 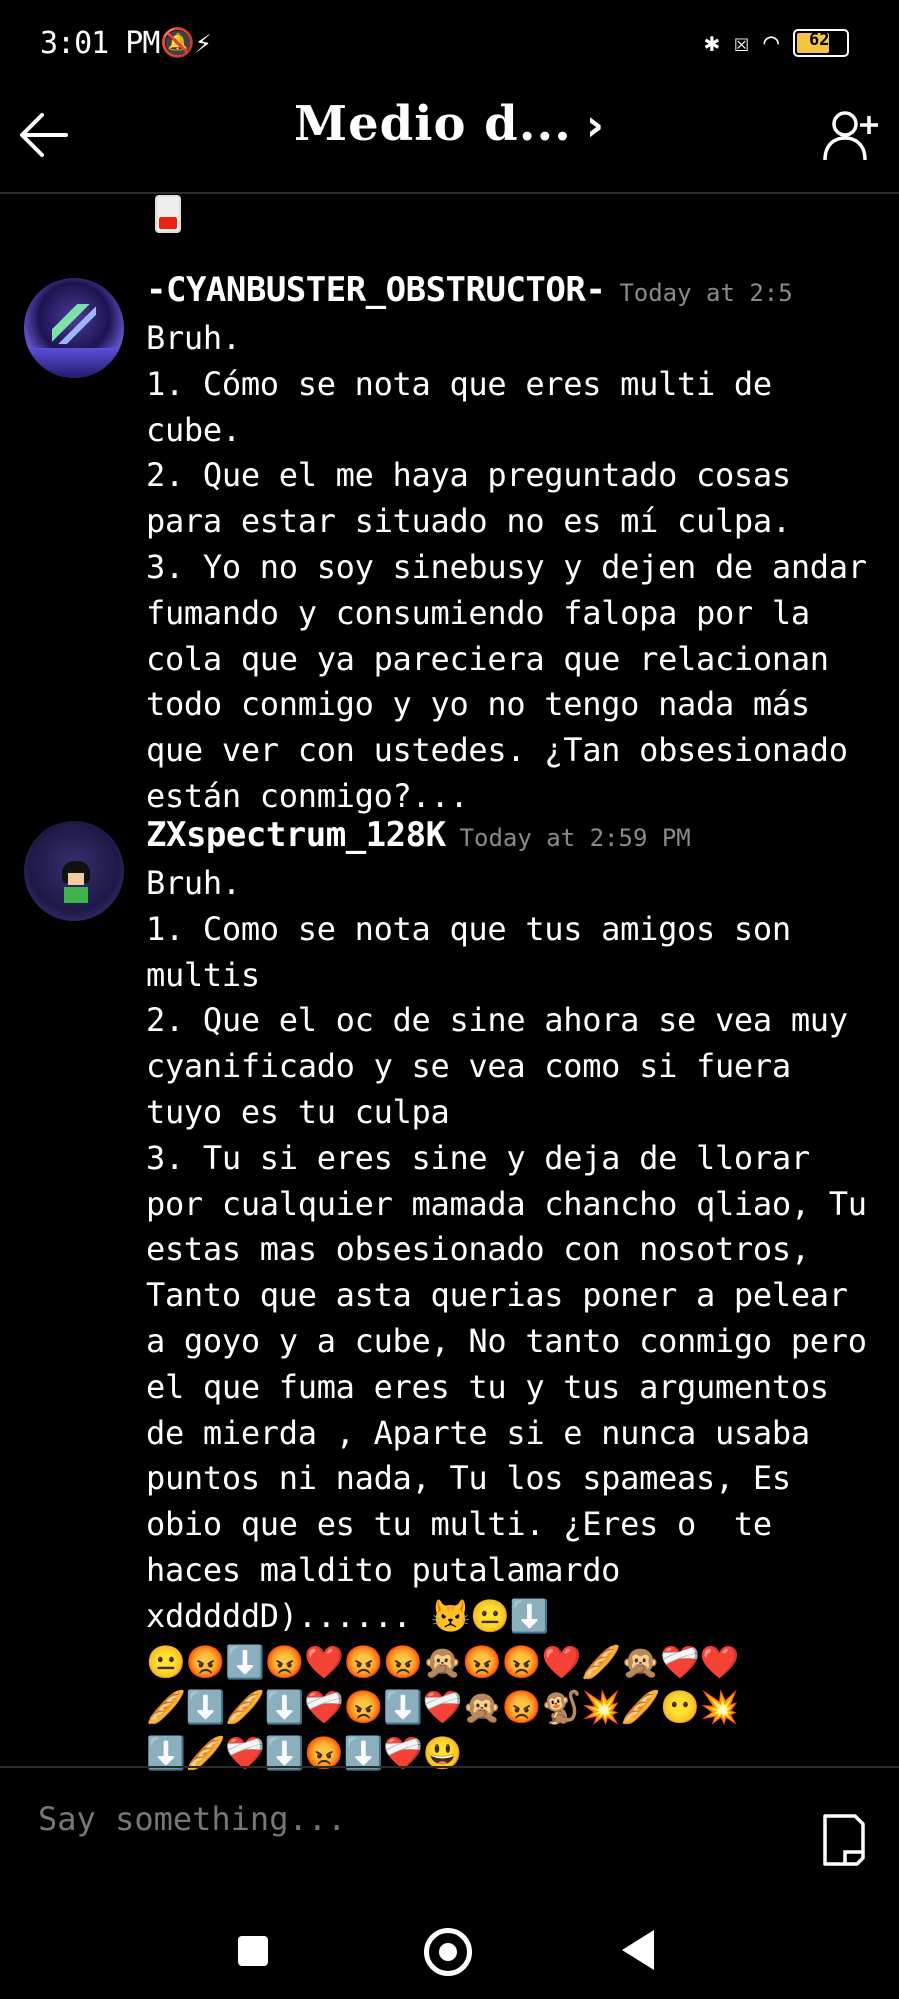 What do you see at coordinates (449, 44) in the screenshot?
I see `status-bar: 3:01 PM 🔕⚡ ✱ ☒ ◠ 62` at bounding box center [449, 44].